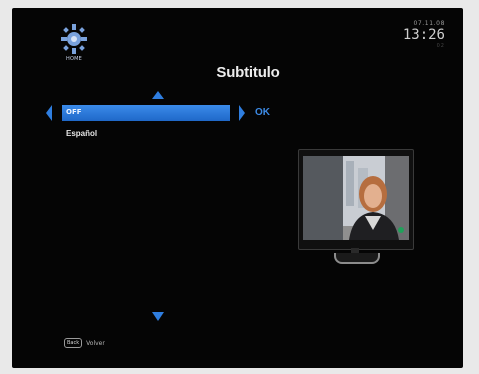  Describe the element at coordinates (74, 112) in the screenshot. I see `option-label: OFF` at that location.